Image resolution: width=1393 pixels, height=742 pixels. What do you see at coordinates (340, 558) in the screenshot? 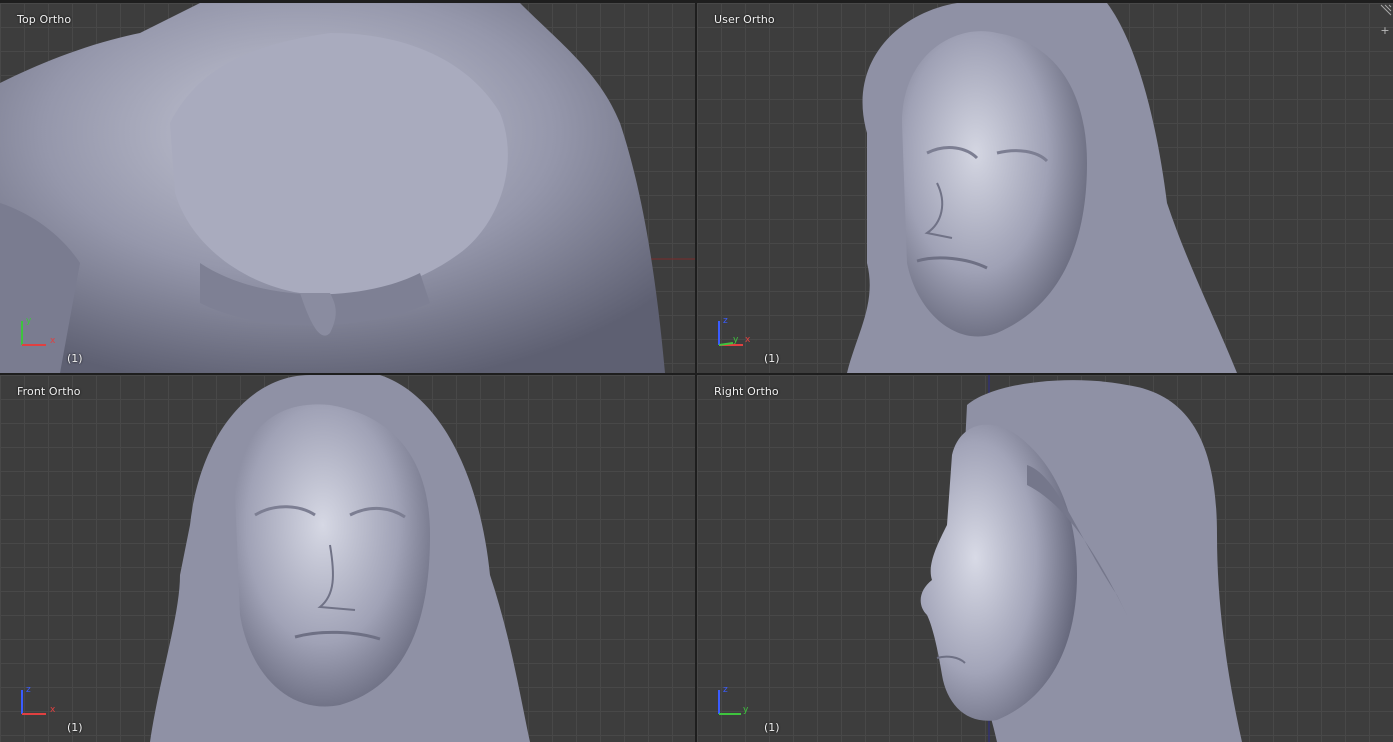
I see `sculpt-mesh-front` at bounding box center [340, 558].